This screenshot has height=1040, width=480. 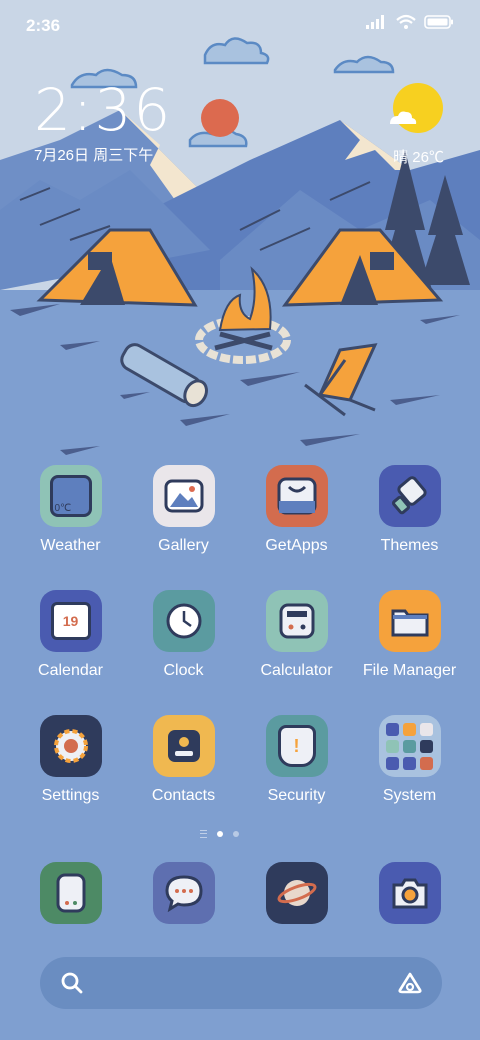 I want to click on app-system-folder: System, so click(x=409, y=760).